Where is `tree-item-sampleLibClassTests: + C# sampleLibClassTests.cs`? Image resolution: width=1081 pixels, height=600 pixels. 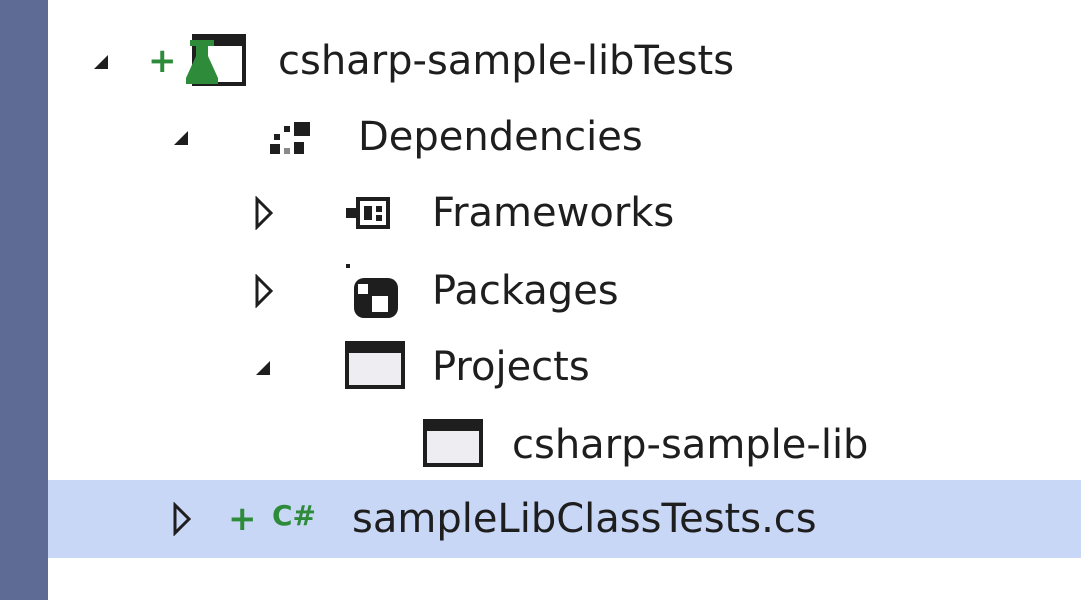
tree-item-sampleLibClassTests: + C# sampleLibClassTests.cs is located at coordinates (564, 519).